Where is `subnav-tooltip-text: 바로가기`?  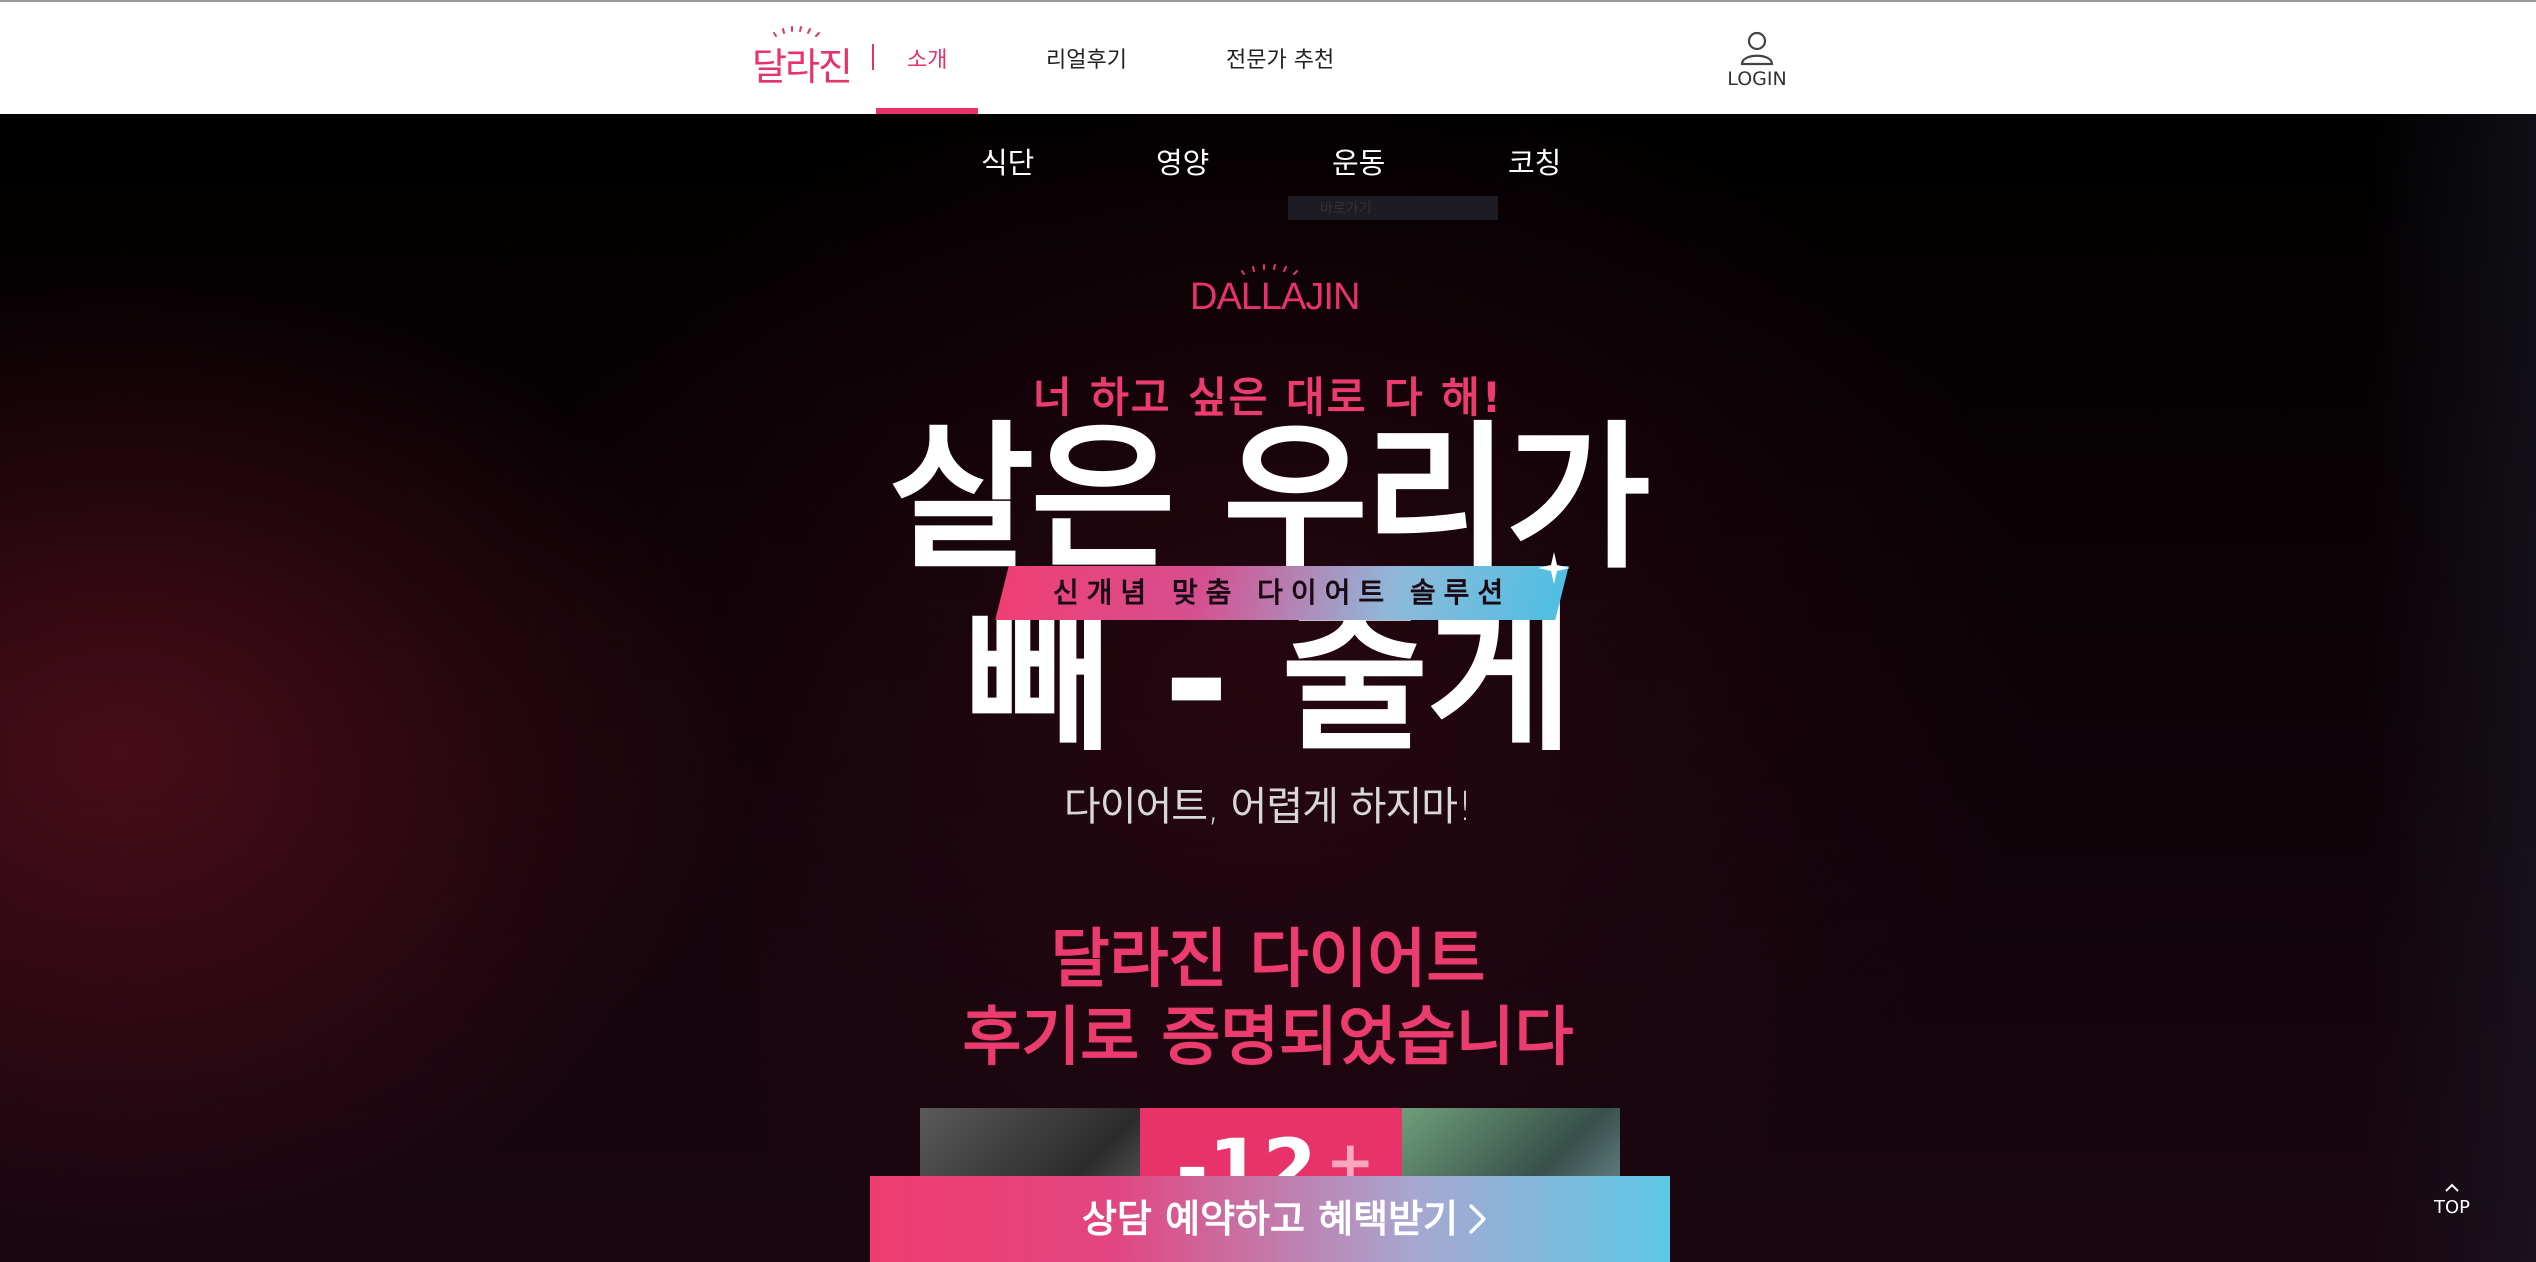 subnav-tooltip-text: 바로가기 is located at coordinates (1346, 209).